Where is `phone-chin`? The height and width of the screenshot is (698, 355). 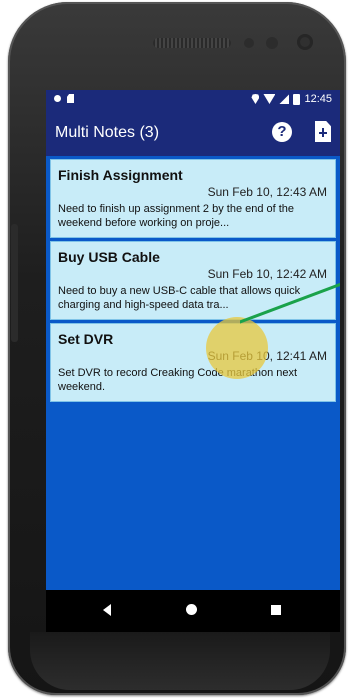
phone-chin is located at coordinates (180, 661).